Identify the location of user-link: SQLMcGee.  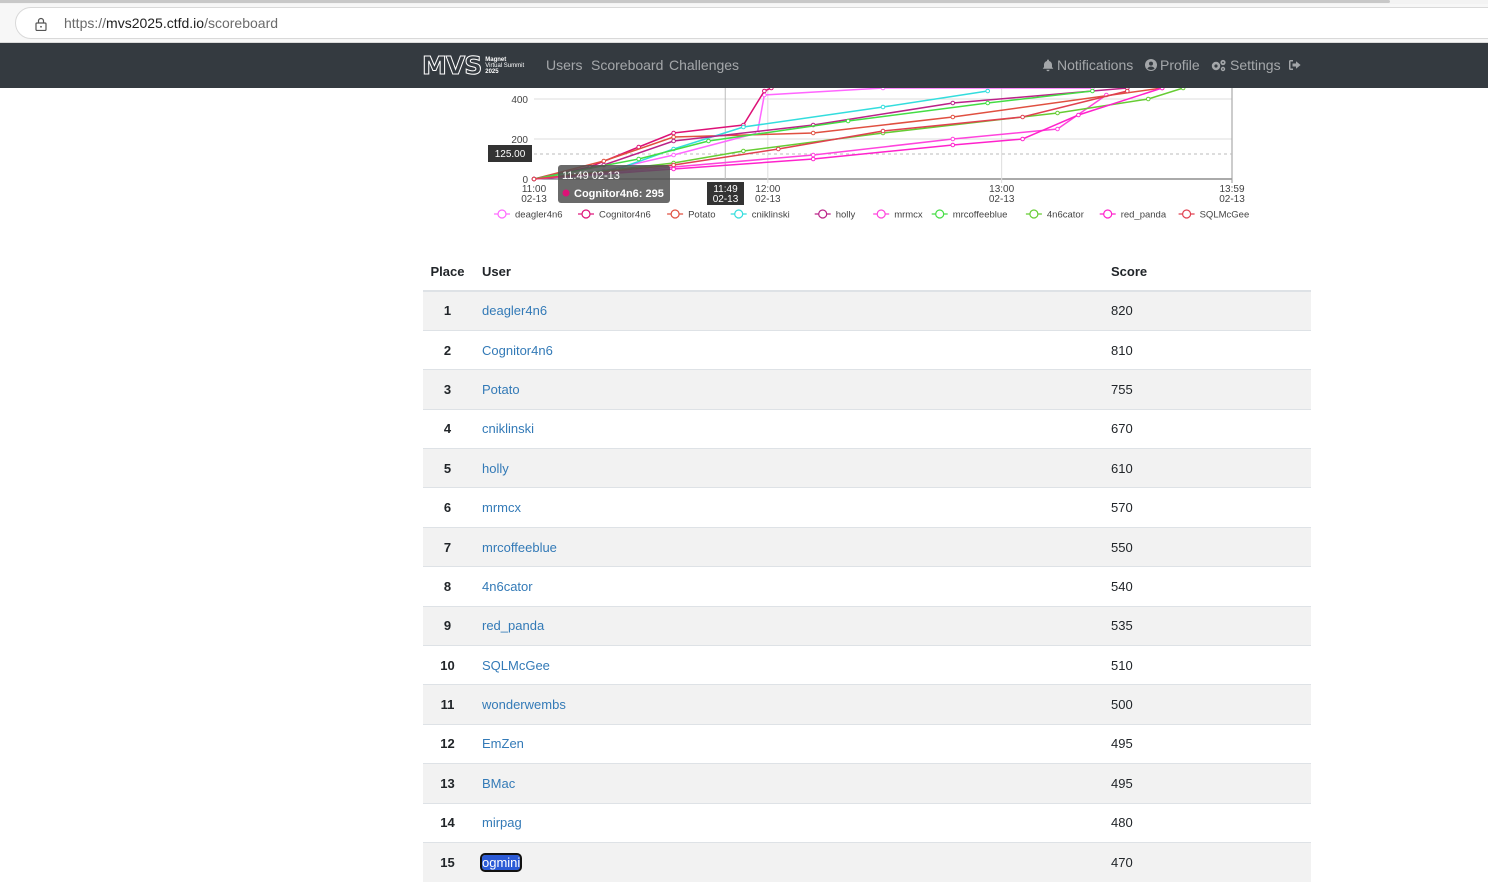
(516, 665).